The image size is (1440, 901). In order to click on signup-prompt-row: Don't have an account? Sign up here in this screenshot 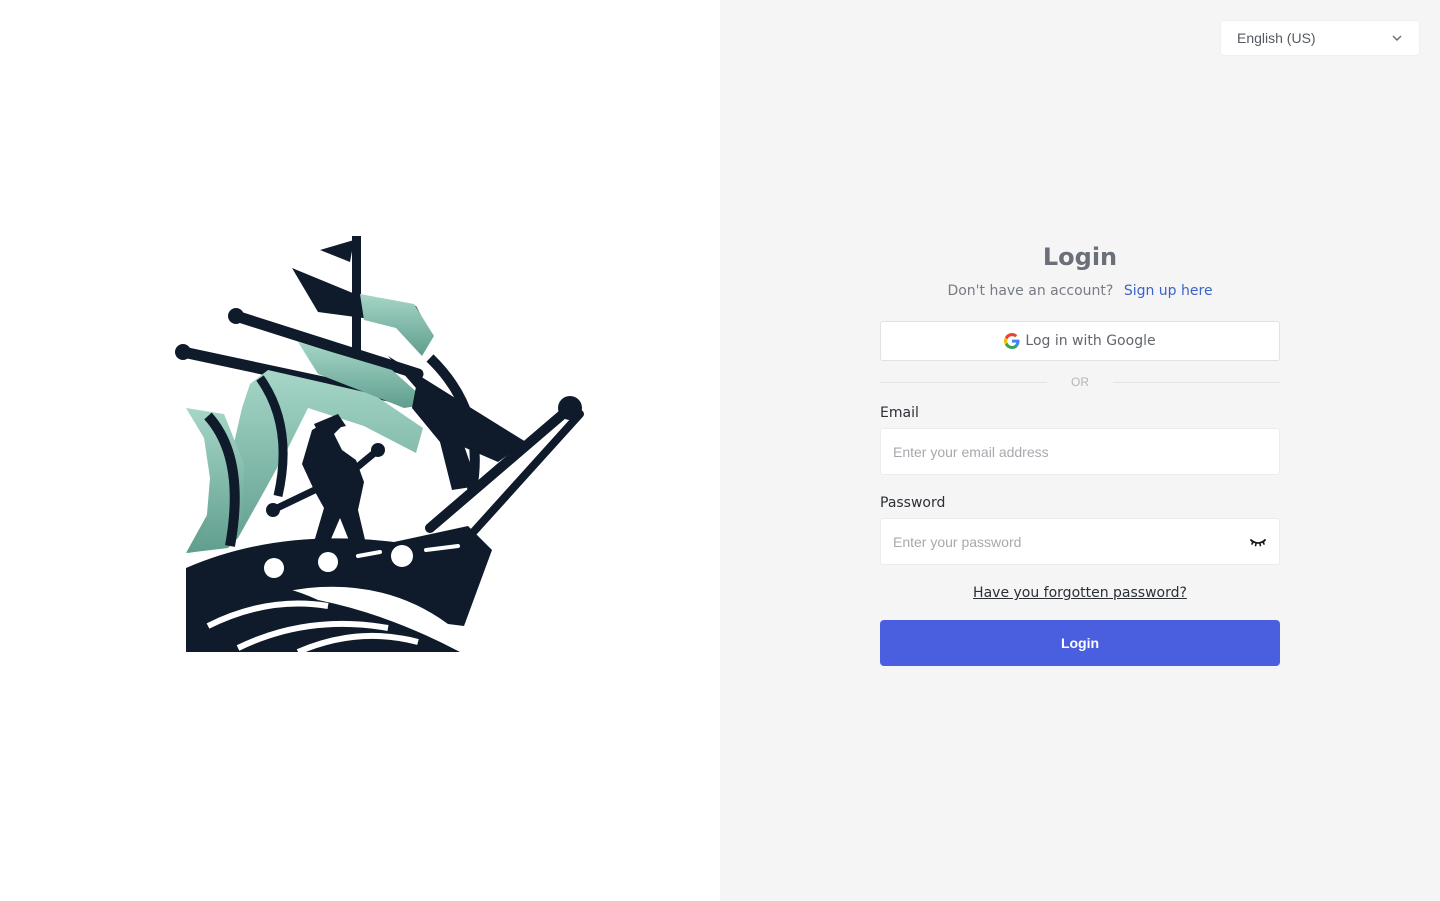, I will do `click(1080, 291)`.